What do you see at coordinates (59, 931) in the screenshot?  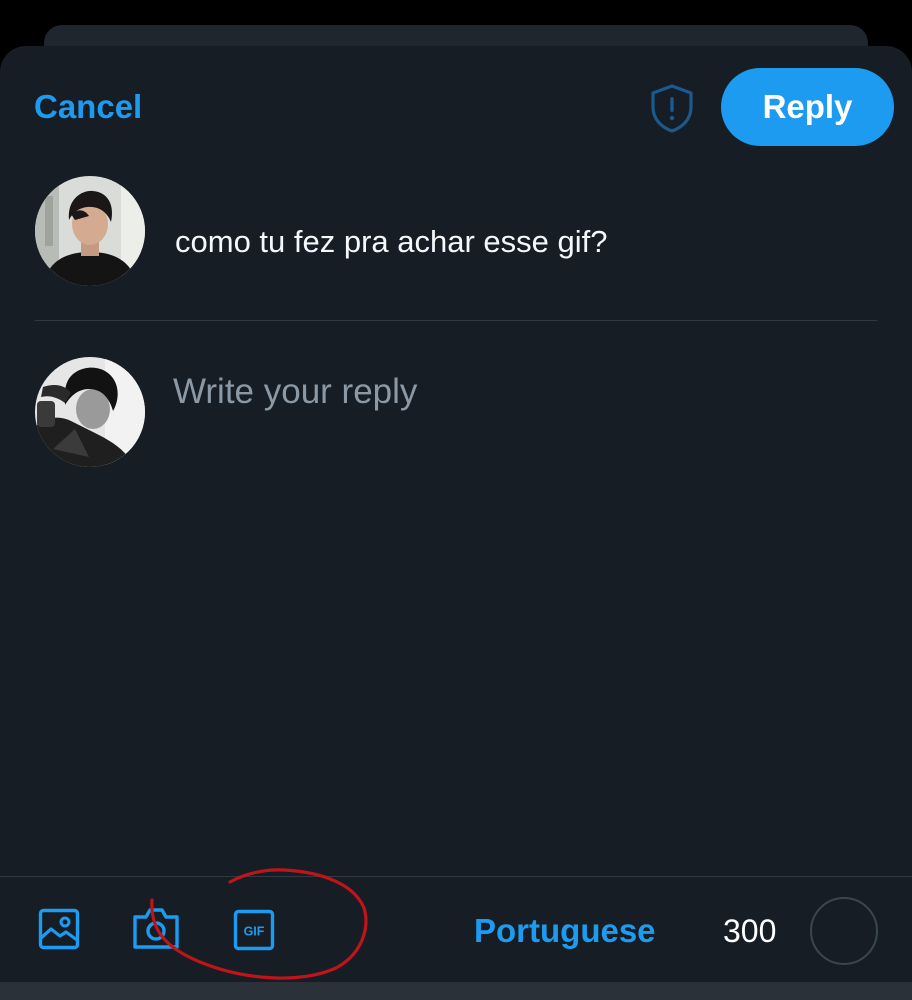 I see `image-icon` at bounding box center [59, 931].